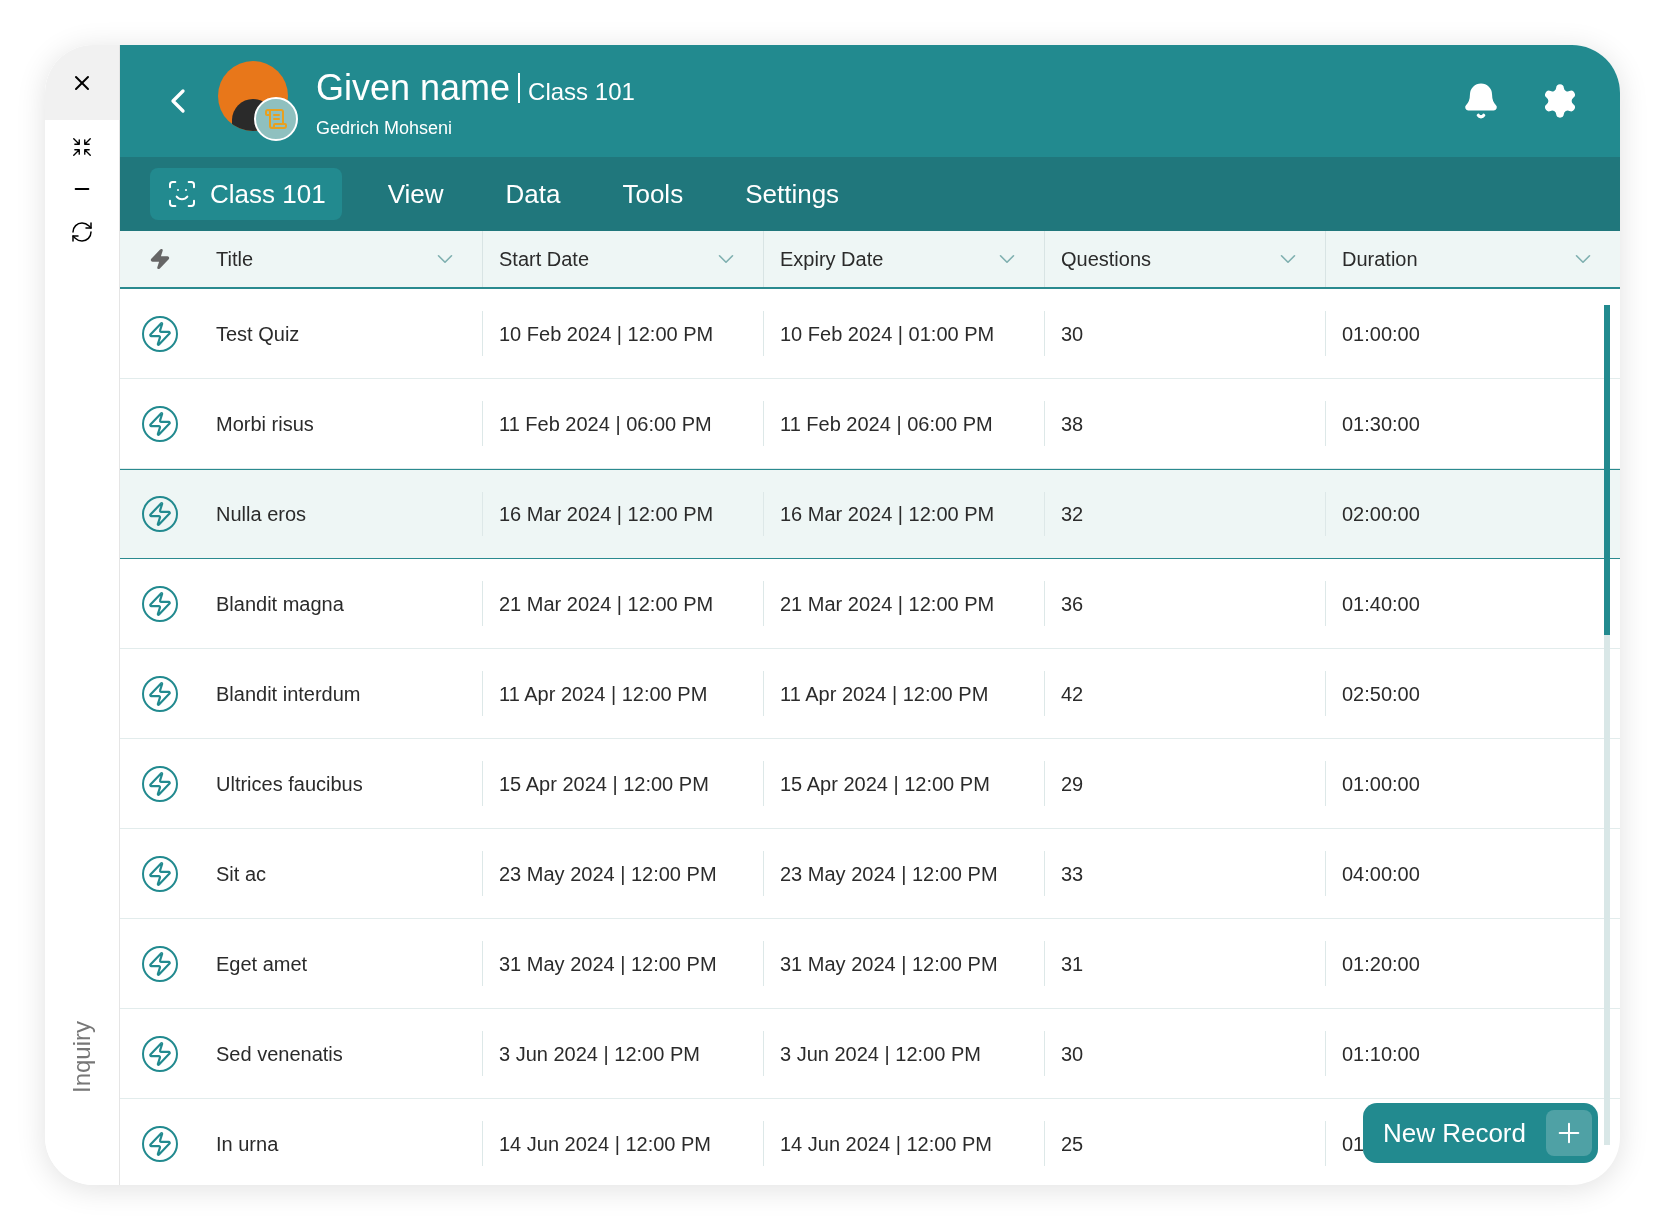 The height and width of the screenshot is (1230, 1665). What do you see at coordinates (1380, 964) in the screenshot?
I see `table-cell-text: 01:20:00` at bounding box center [1380, 964].